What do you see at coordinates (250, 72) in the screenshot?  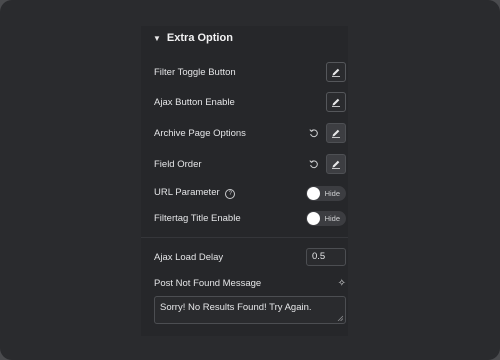 I see `row-filter-toggle-button: Filter Toggle Button` at bounding box center [250, 72].